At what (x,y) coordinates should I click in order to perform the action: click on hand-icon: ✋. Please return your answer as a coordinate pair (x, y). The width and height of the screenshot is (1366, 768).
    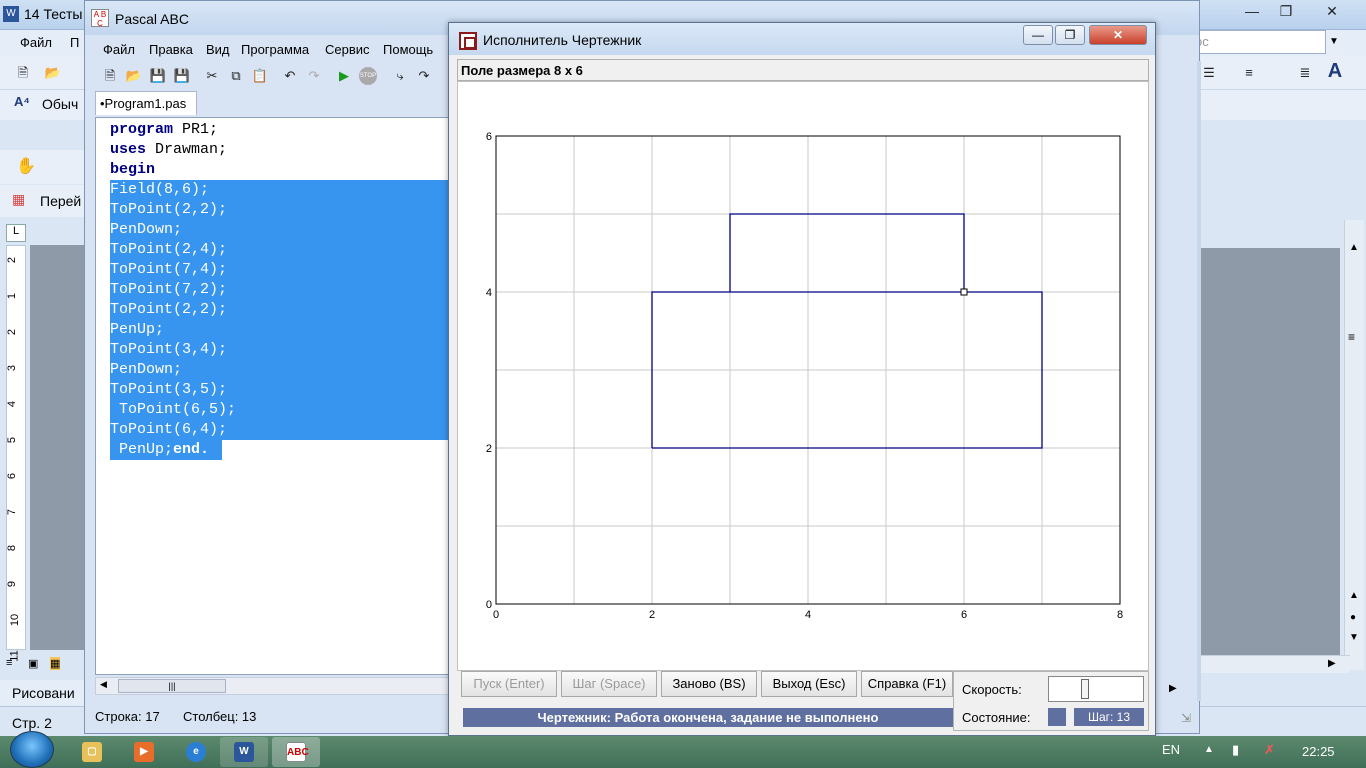
    Looking at the image, I should click on (26, 166).